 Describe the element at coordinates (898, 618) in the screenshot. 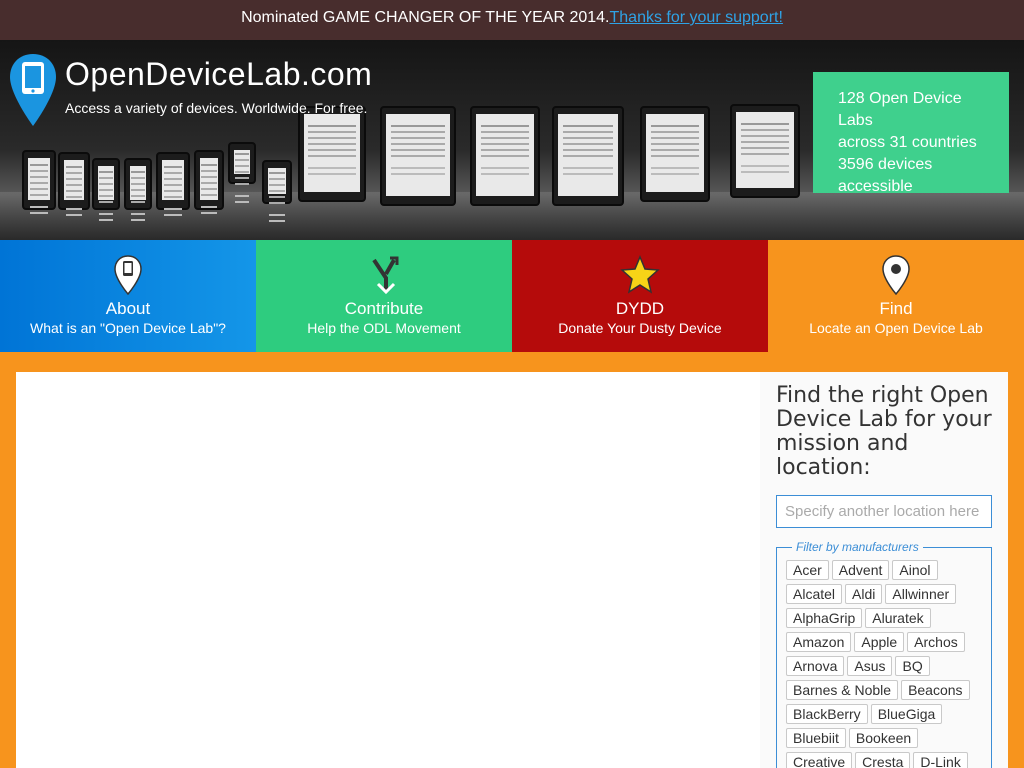

I see `manufacturer-tag: Aluratek` at that location.